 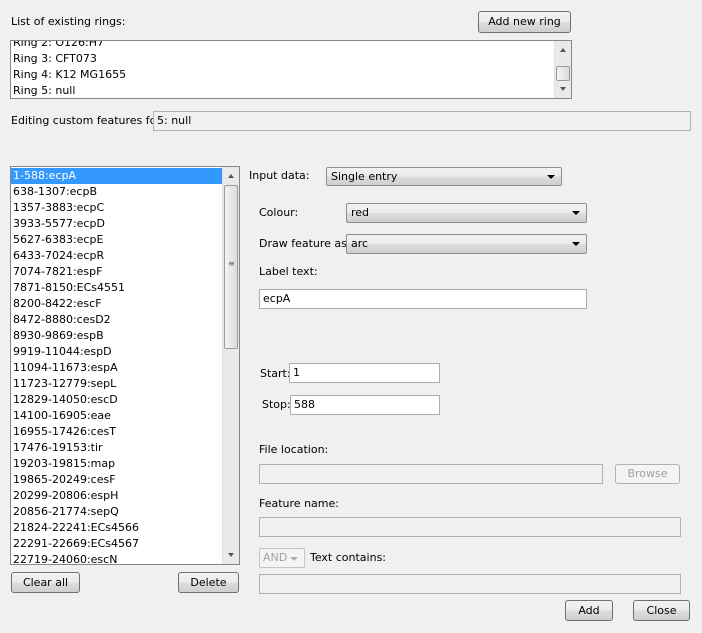 I want to click on browse-button: Browse, so click(x=647, y=474).